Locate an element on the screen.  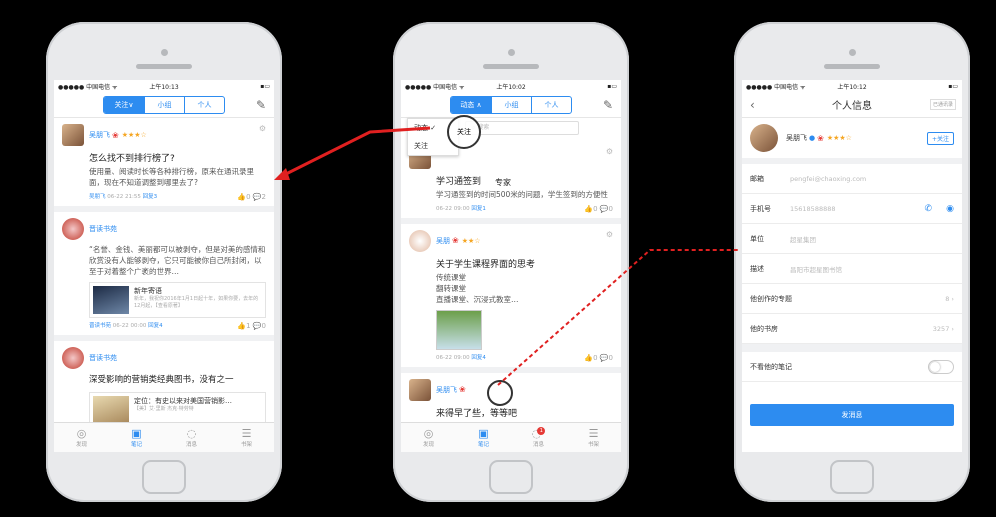
note-actions: 👍1 💬0 is located at coordinates (251, 326).